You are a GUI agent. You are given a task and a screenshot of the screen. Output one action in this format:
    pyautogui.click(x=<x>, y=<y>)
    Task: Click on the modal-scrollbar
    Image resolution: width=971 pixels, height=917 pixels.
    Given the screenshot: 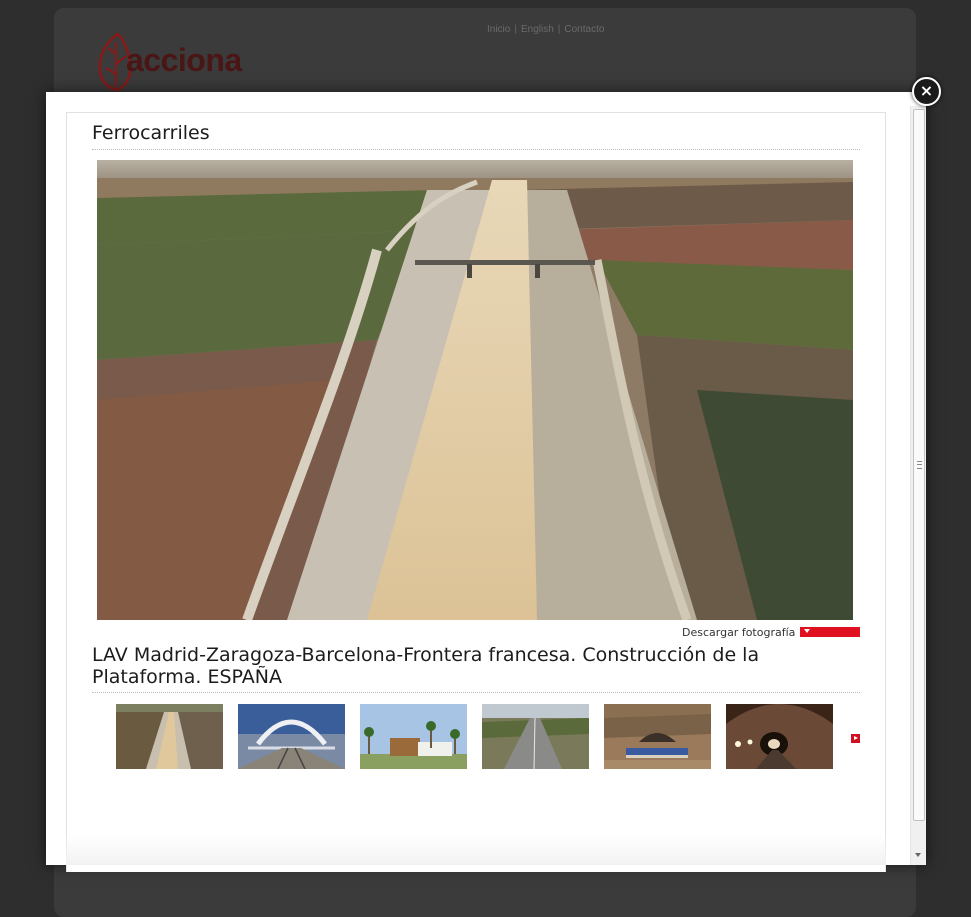 What is the action you would take?
    pyautogui.click(x=918, y=485)
    